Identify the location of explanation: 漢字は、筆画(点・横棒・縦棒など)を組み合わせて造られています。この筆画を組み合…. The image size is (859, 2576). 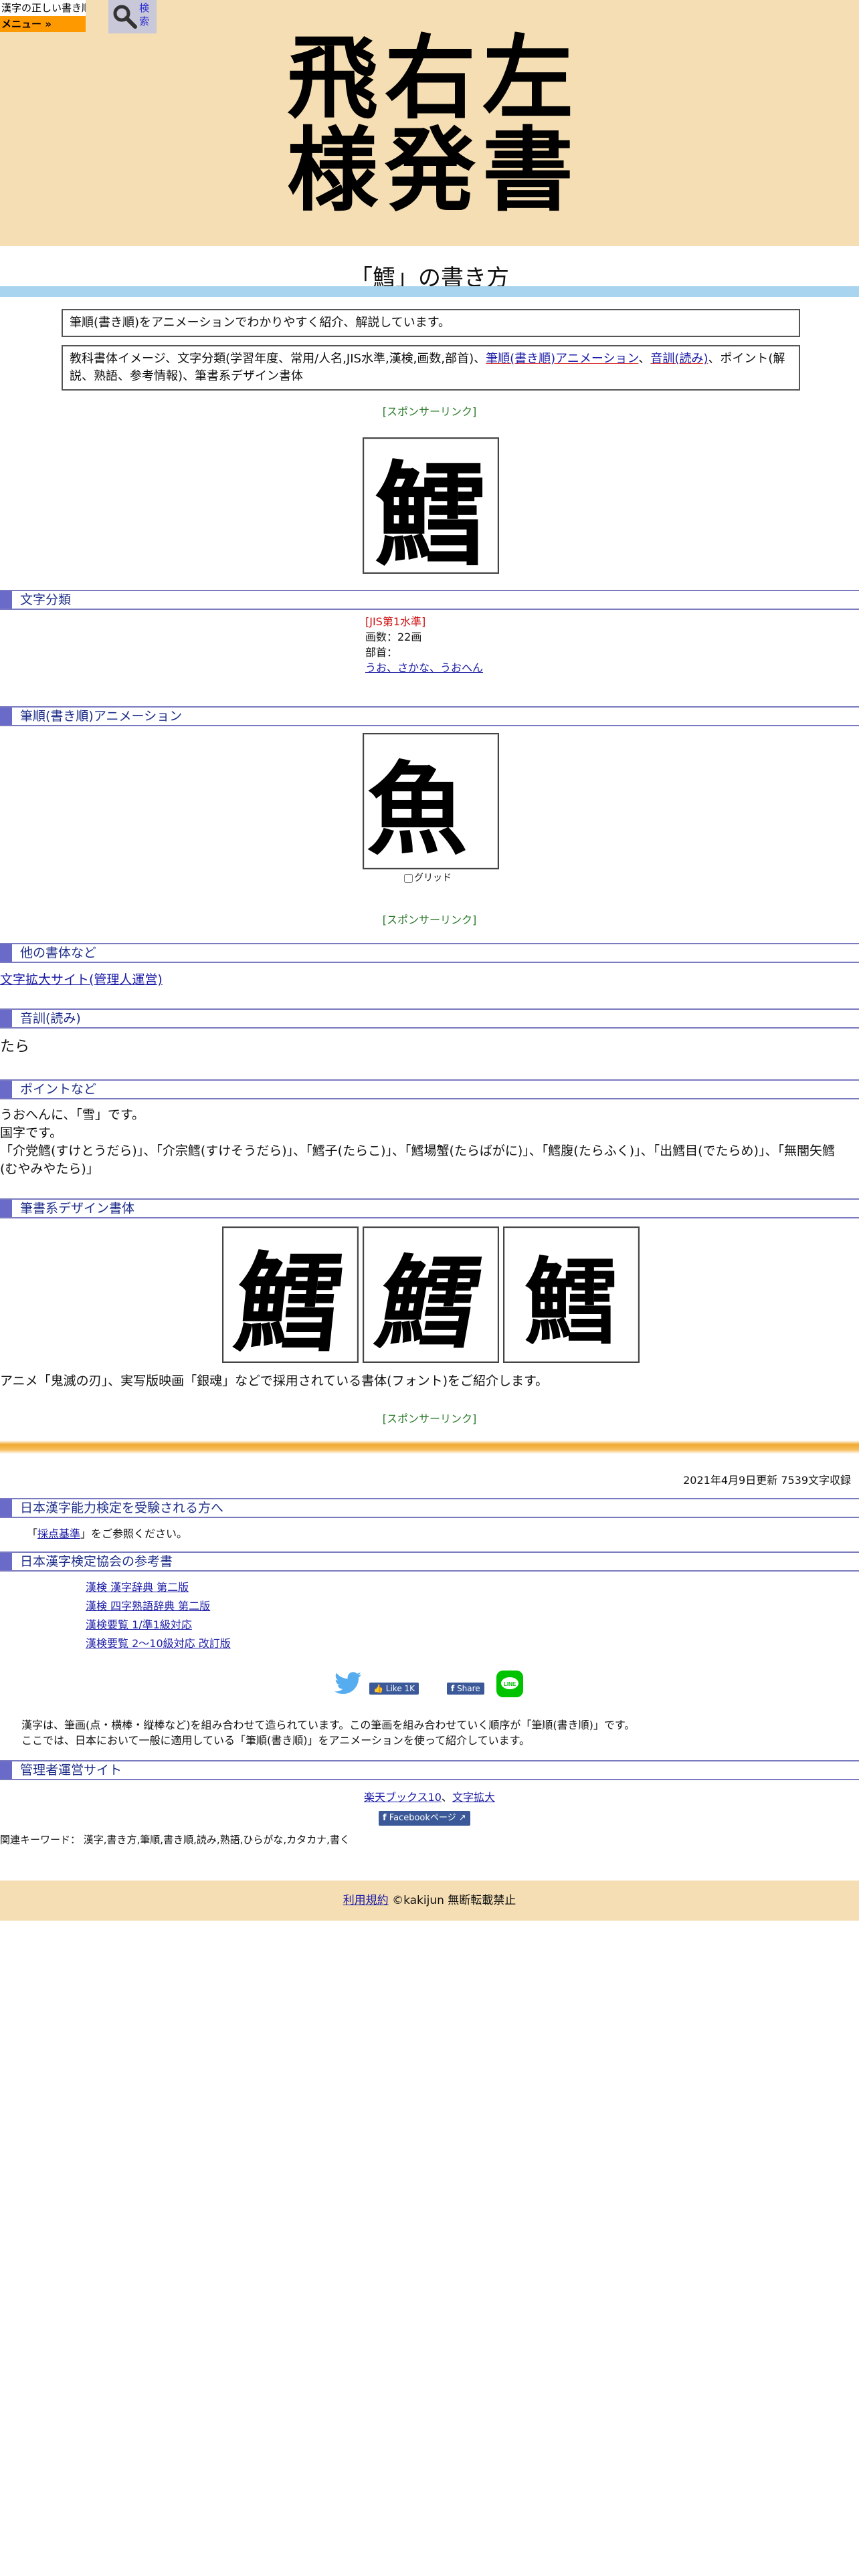
(429, 1732).